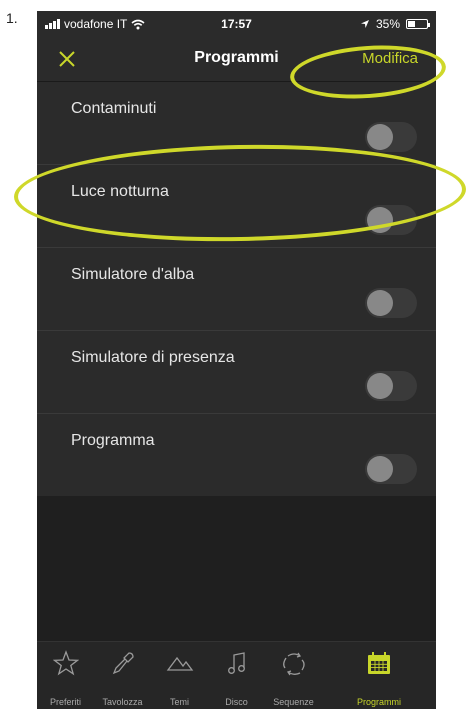 The width and height of the screenshot is (469, 709). I want to click on program-label: Programma, so click(113, 440).